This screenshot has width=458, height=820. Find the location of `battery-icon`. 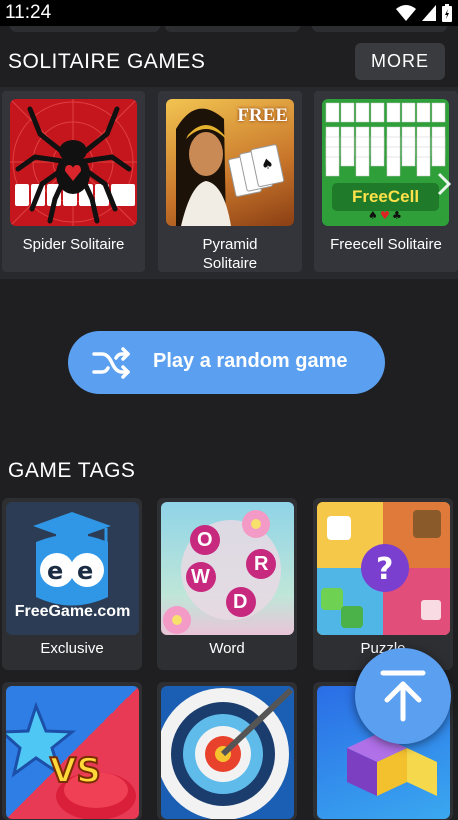

battery-icon is located at coordinates (447, 13).